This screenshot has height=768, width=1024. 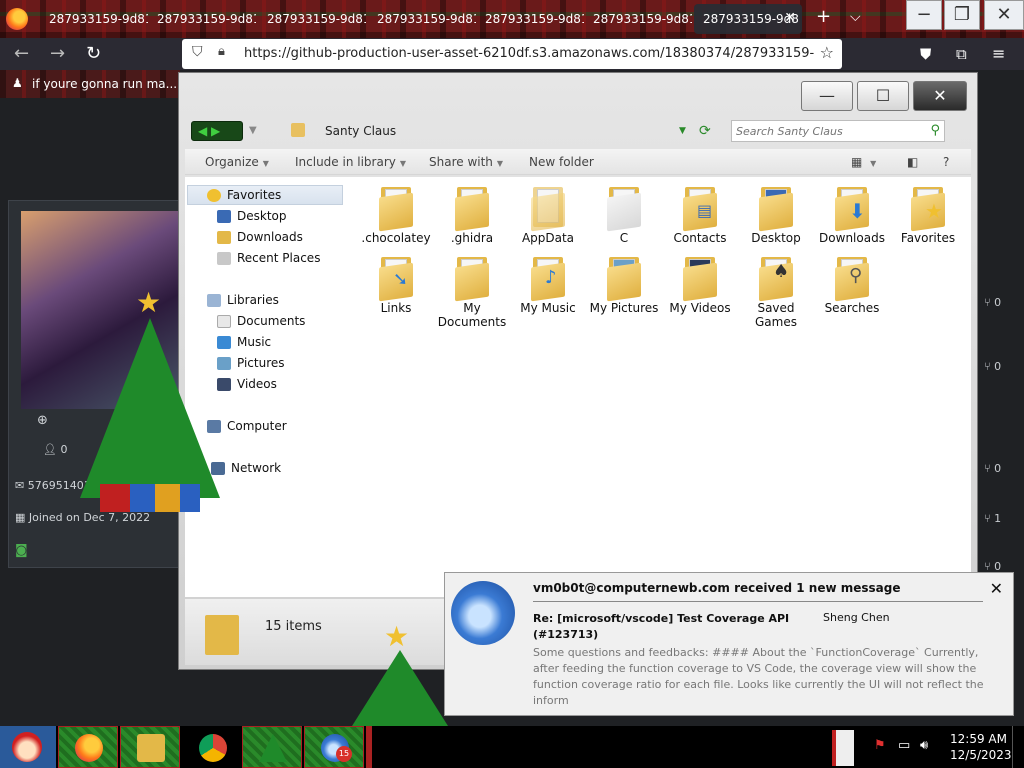 I want to click on taskbar-tree-app, so click(x=272, y=747).